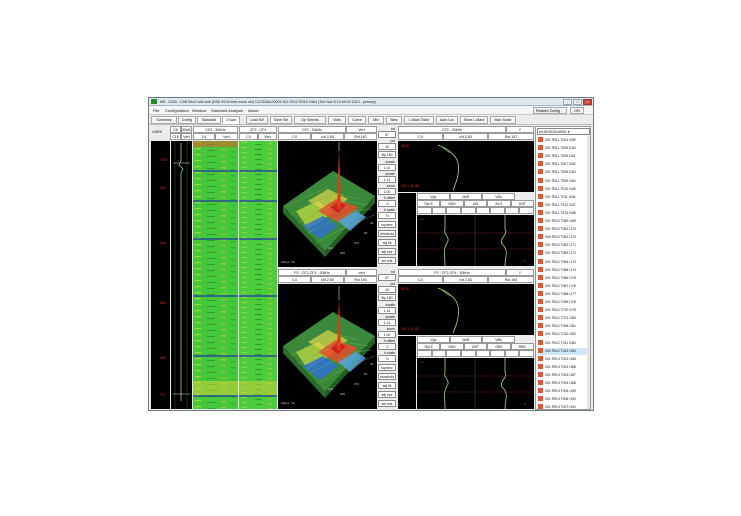 The image size is (741, 516). What do you see at coordinates (231, 120) in the screenshot?
I see `tab-cscan: CScan` at bounding box center [231, 120].